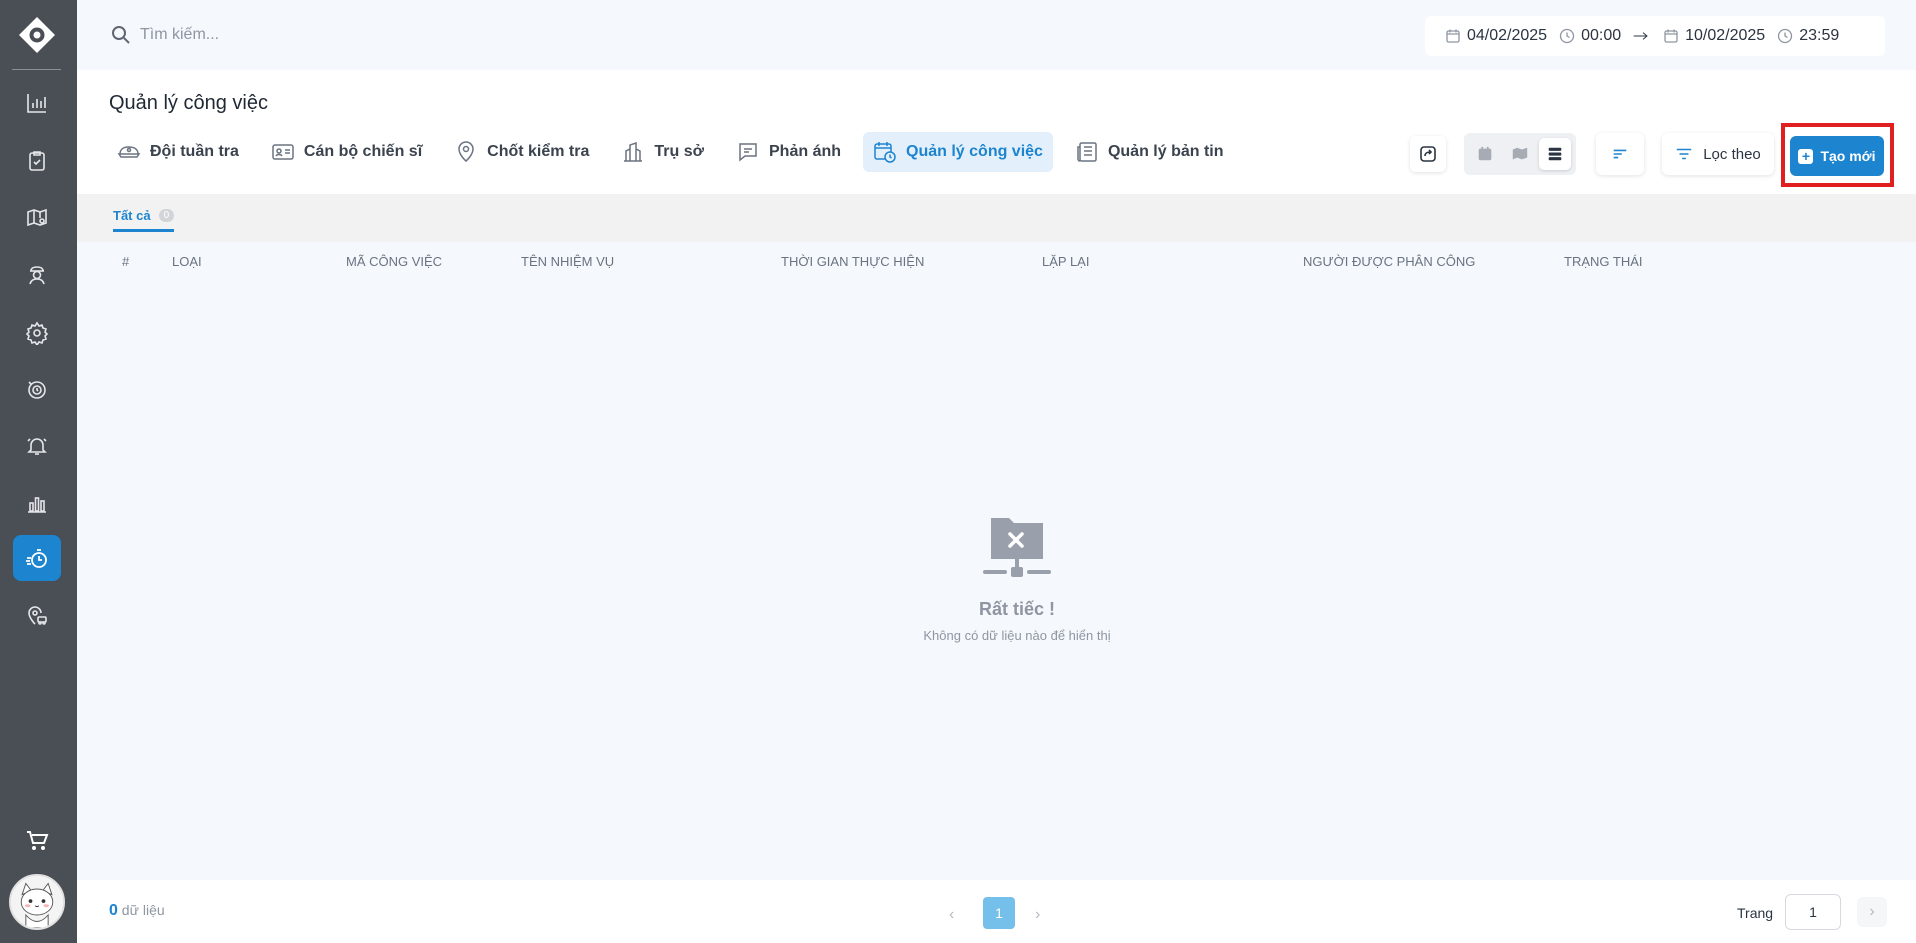 This screenshot has height=943, width=1916. I want to click on sidebar-item-dashboard, so click(37, 103).